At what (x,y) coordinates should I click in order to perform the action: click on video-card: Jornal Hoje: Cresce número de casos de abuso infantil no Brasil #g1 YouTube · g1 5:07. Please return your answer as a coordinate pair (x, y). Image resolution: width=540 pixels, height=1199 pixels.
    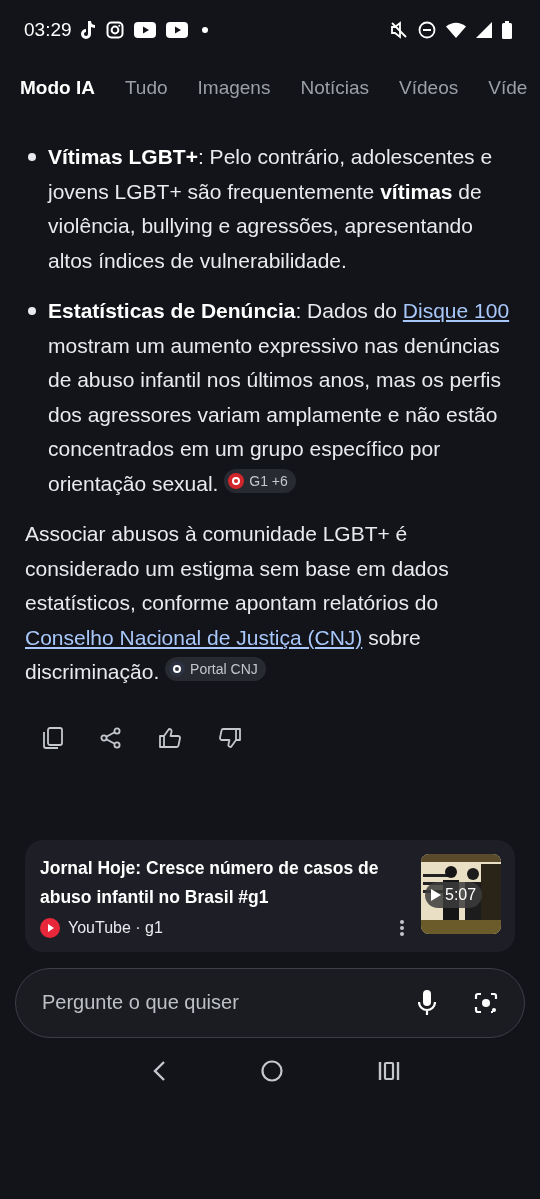
    Looking at the image, I should click on (270, 895).